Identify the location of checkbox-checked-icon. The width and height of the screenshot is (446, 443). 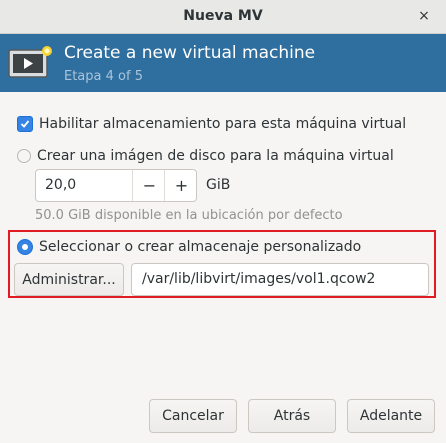
(25, 124).